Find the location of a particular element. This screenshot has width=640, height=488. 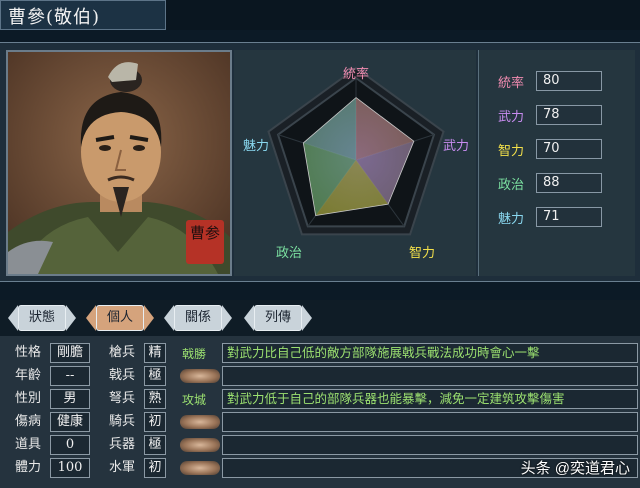

aptitude-value-0: 精 is located at coordinates (155, 353).